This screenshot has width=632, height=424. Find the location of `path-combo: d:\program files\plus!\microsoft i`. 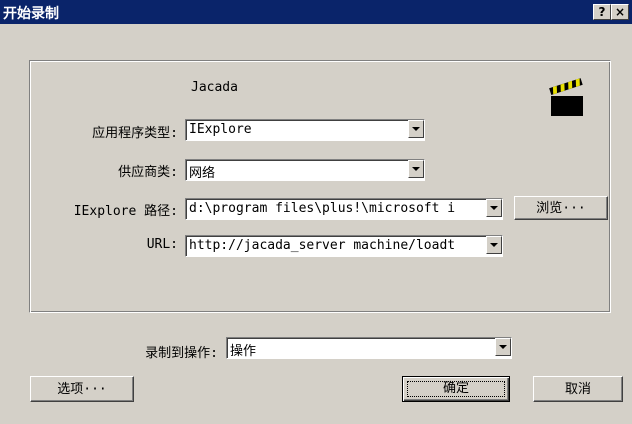

path-combo: d:\program files\plus!\microsoft i is located at coordinates (344, 209).